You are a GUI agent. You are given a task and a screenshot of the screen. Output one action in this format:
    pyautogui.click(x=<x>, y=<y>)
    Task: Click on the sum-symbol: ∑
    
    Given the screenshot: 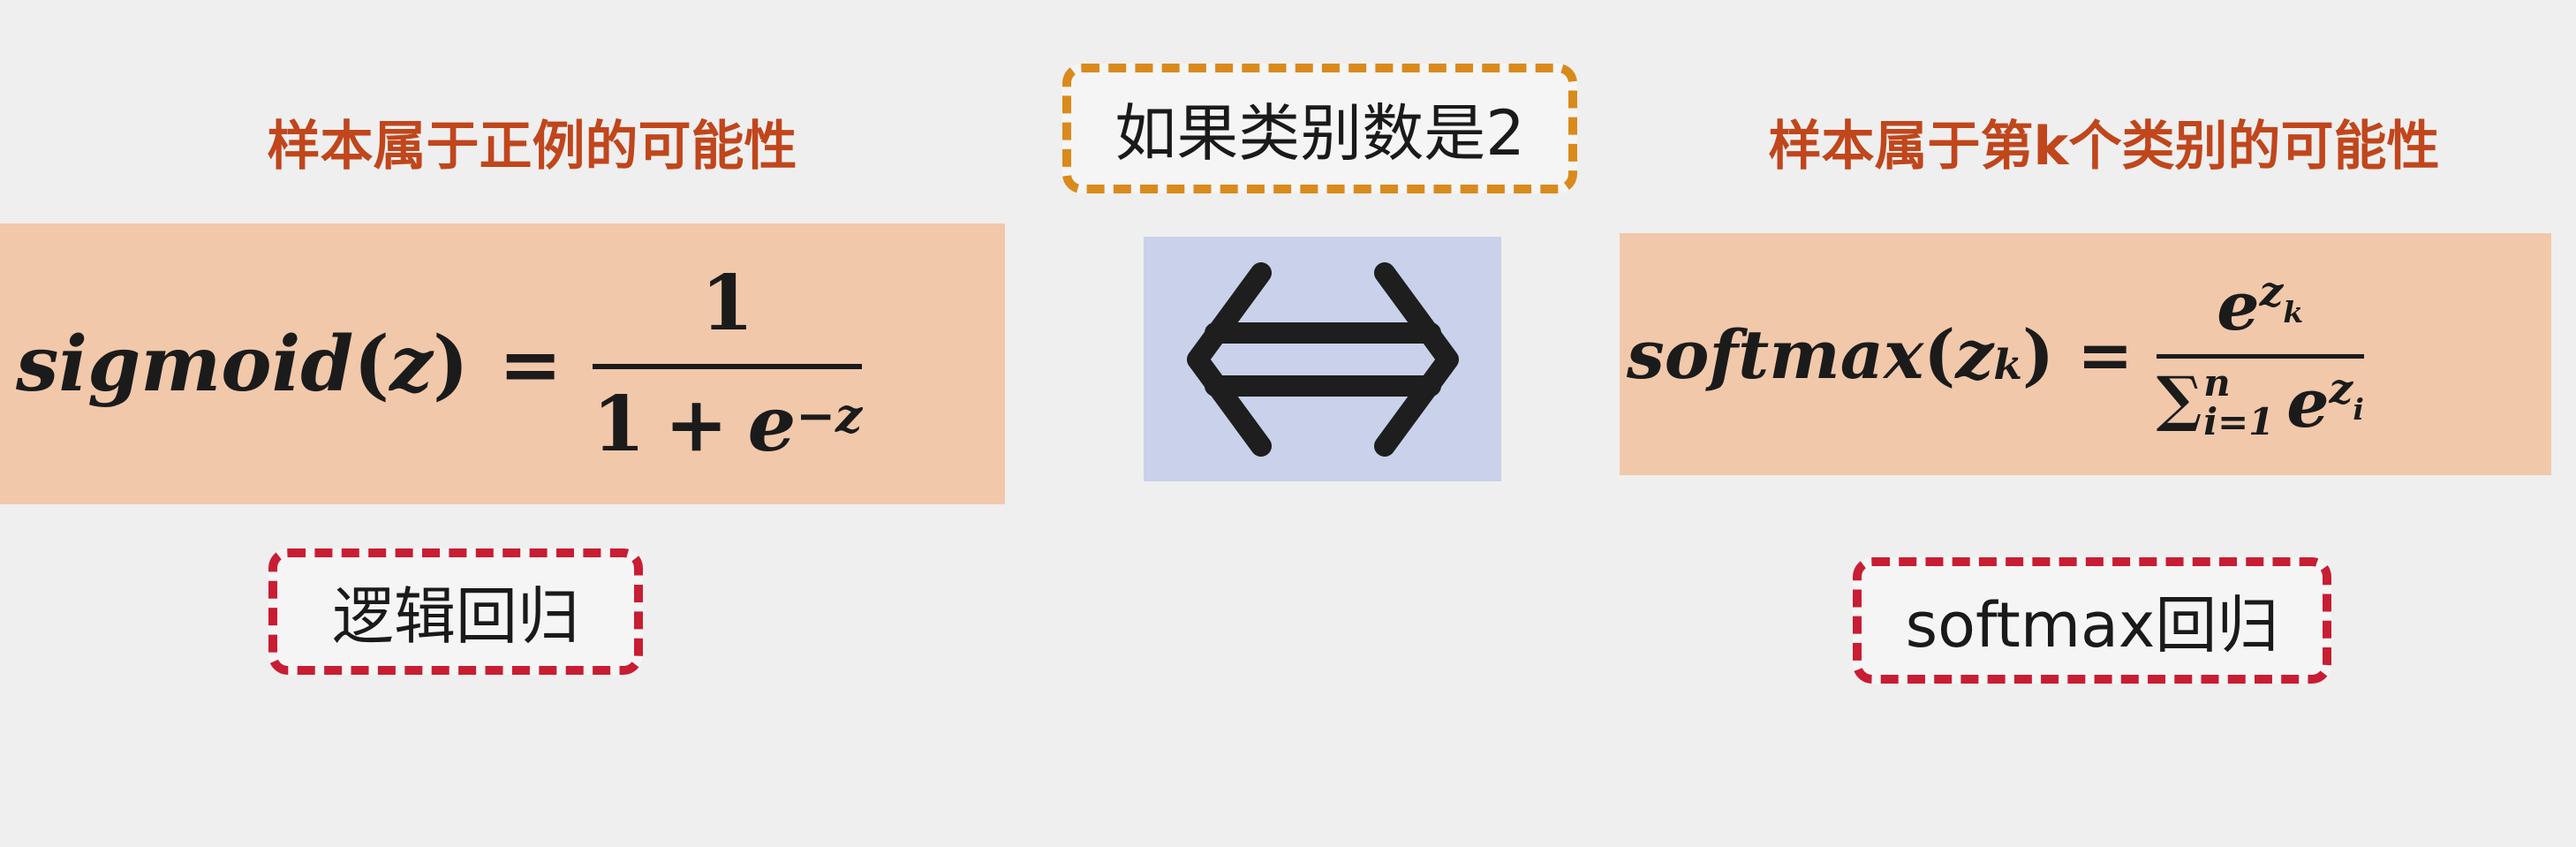 What is the action you would take?
    pyautogui.click(x=2179, y=399)
    